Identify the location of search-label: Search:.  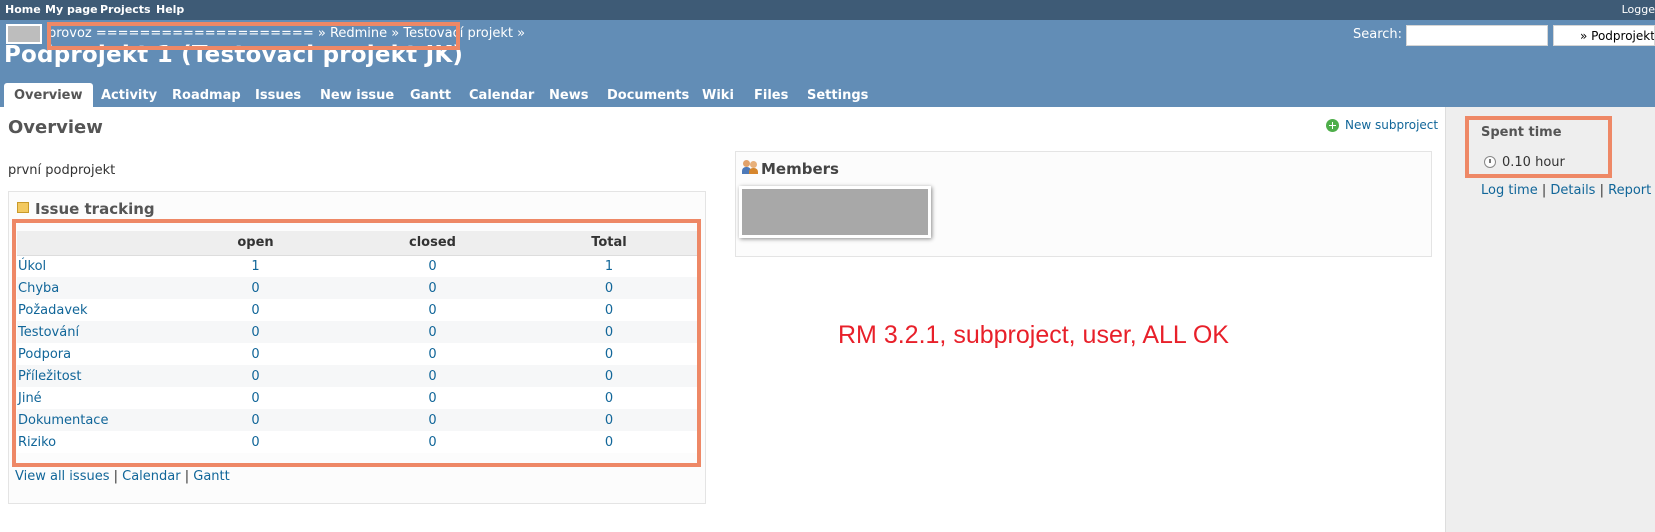
(1378, 34).